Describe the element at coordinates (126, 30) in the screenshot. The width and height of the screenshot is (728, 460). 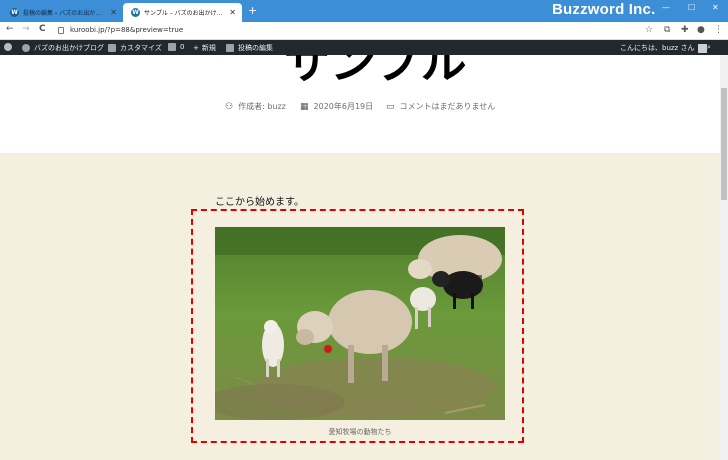
I see `url-field: kuroobi.jp/?p=88&preview=true` at that location.